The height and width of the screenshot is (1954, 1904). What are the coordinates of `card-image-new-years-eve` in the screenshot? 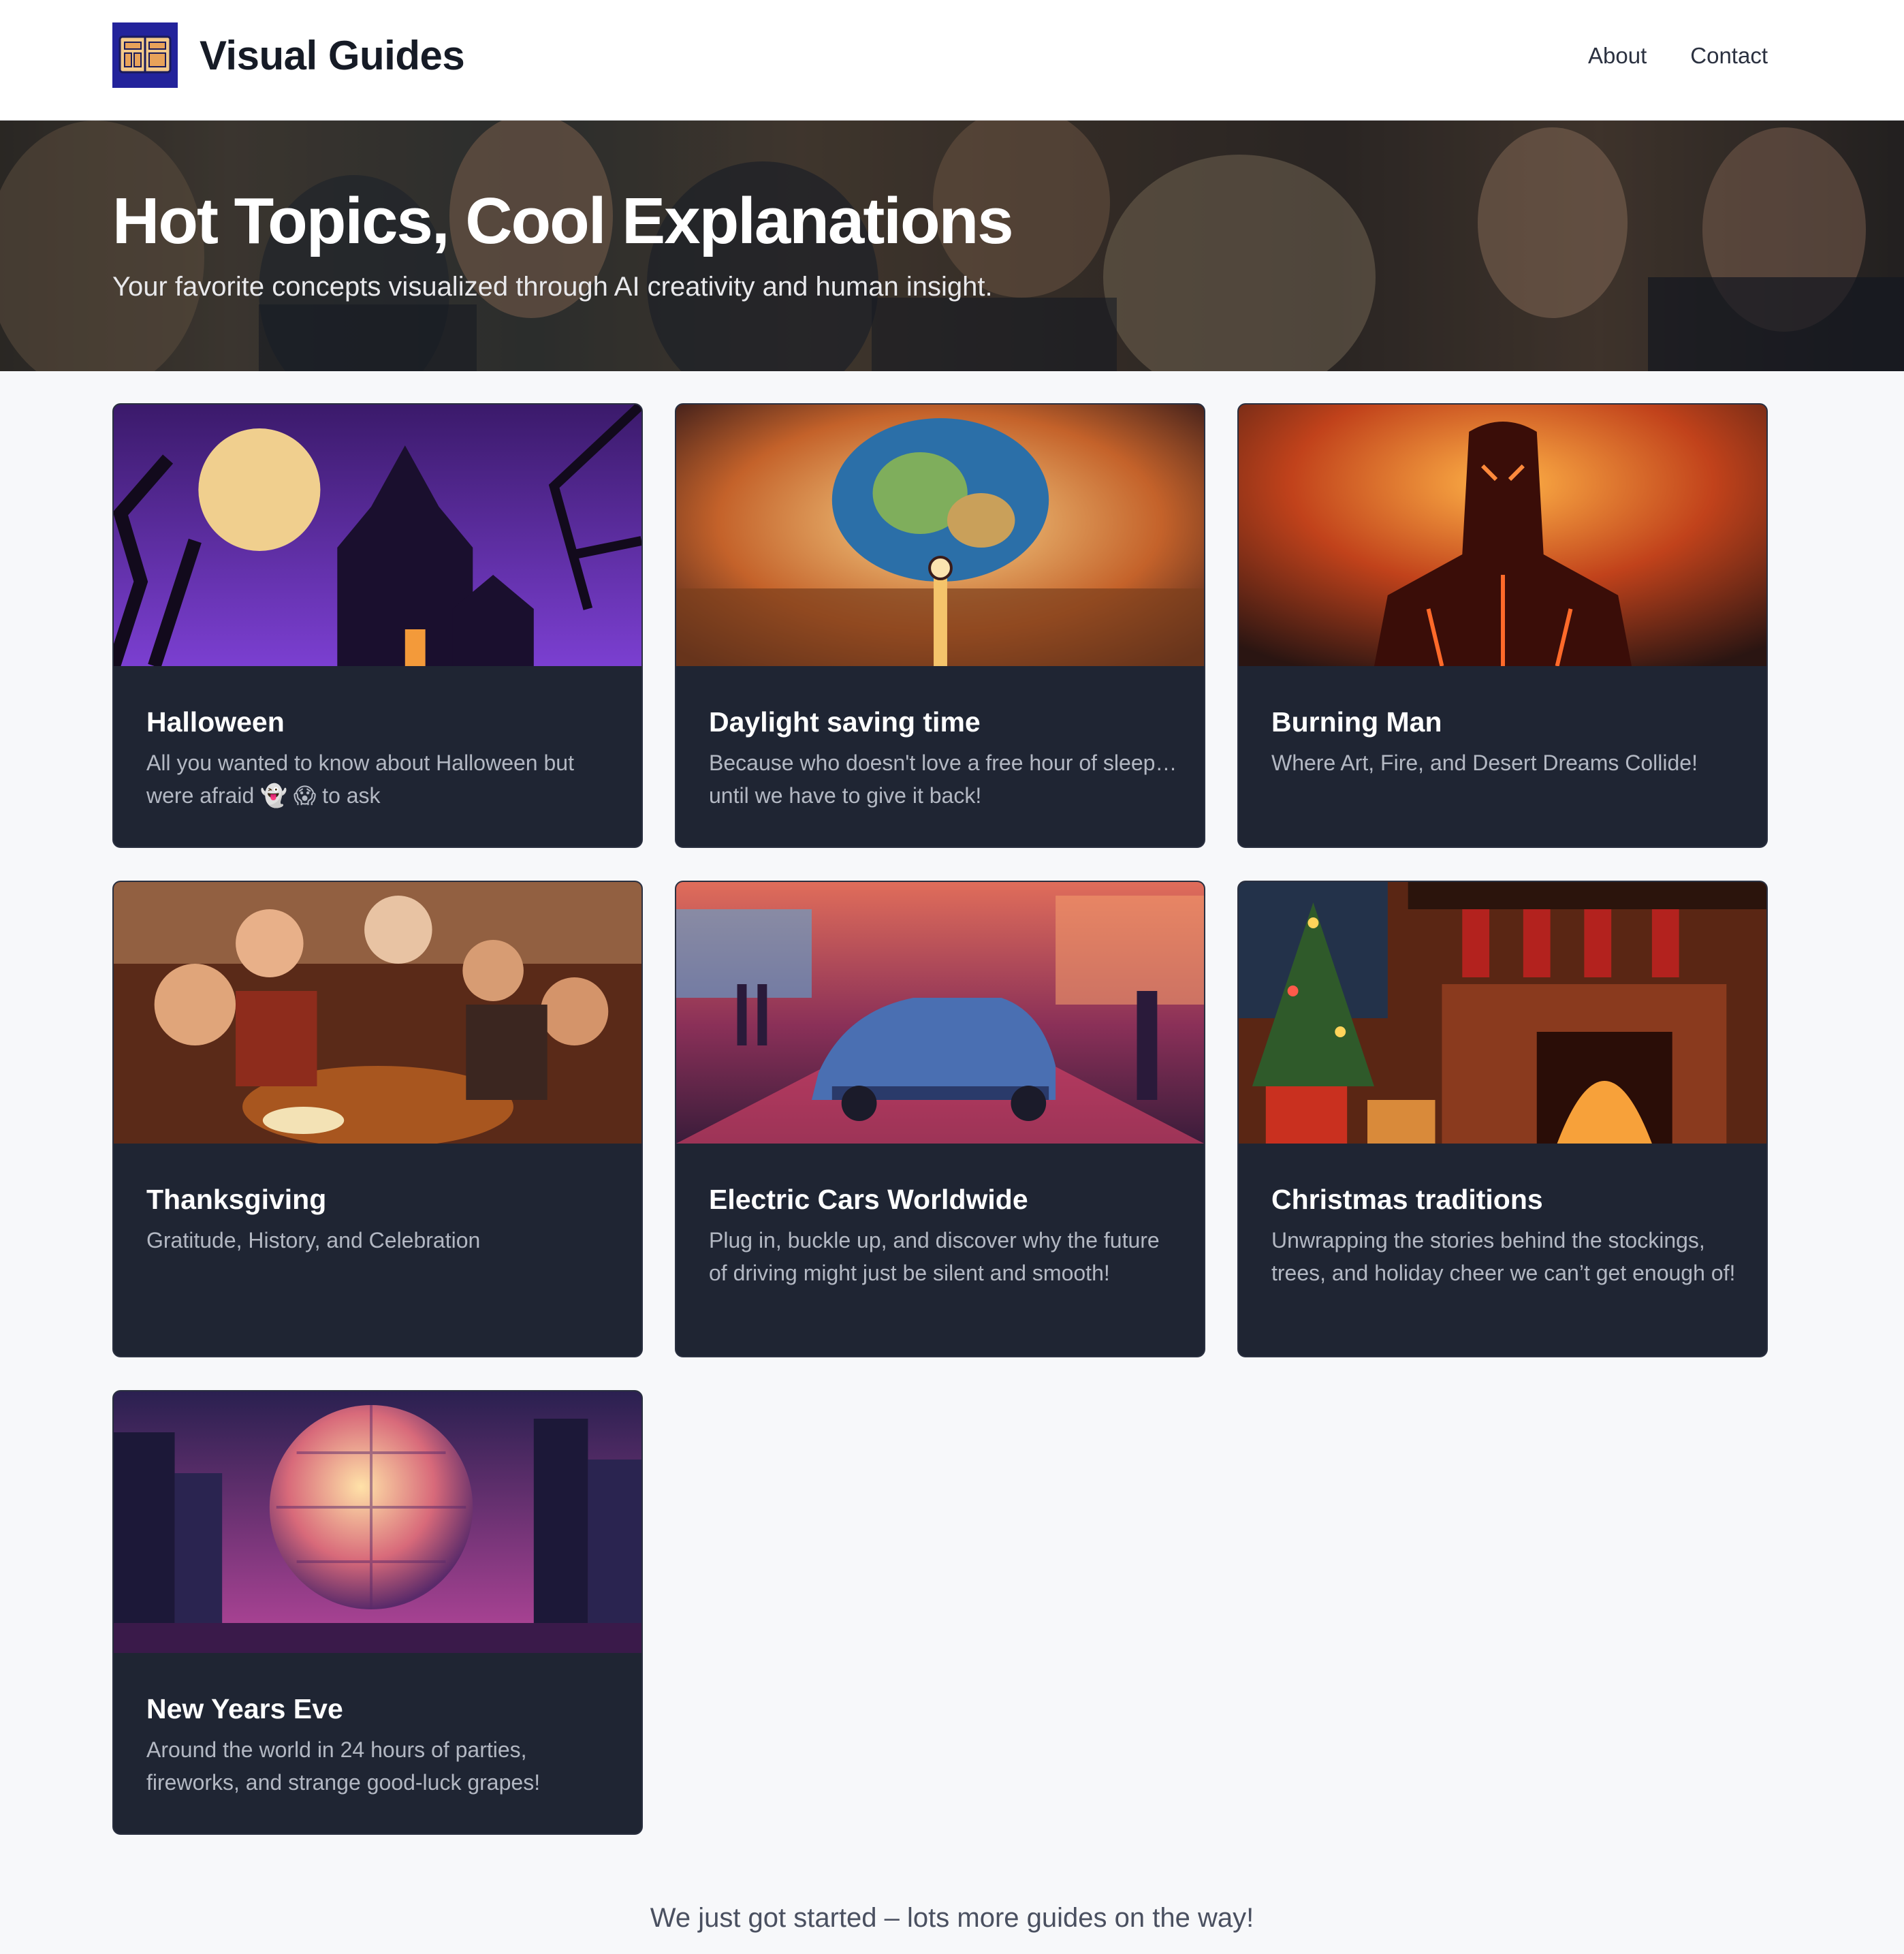 It's located at (377, 1522).